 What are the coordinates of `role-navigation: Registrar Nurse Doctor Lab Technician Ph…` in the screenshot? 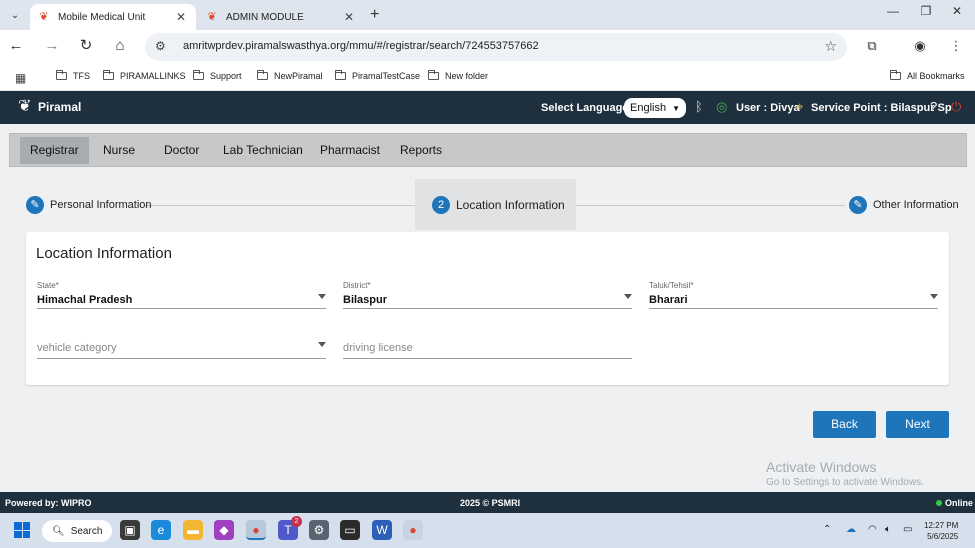 It's located at (488, 150).